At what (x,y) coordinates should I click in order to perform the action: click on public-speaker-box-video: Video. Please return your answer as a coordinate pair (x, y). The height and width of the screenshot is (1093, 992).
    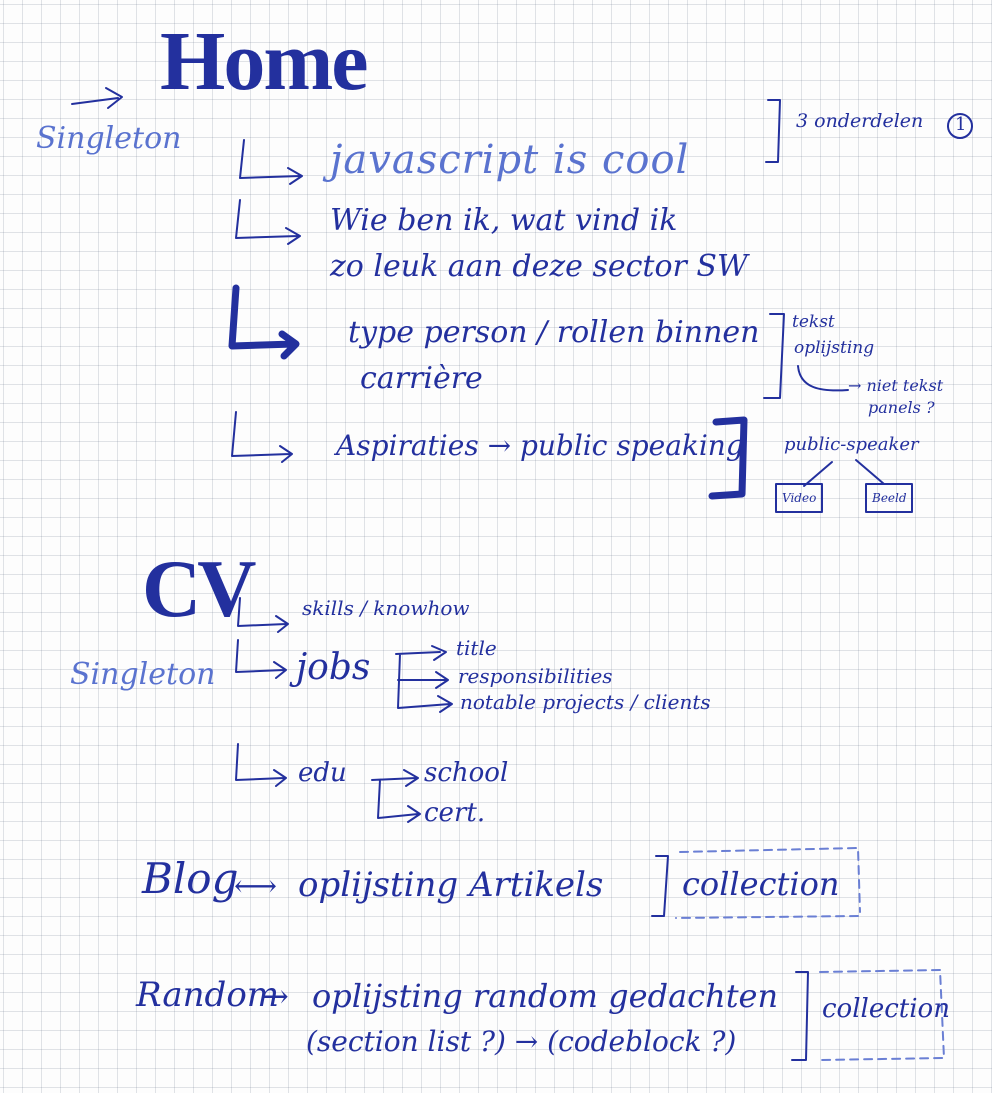
    Looking at the image, I should click on (799, 498).